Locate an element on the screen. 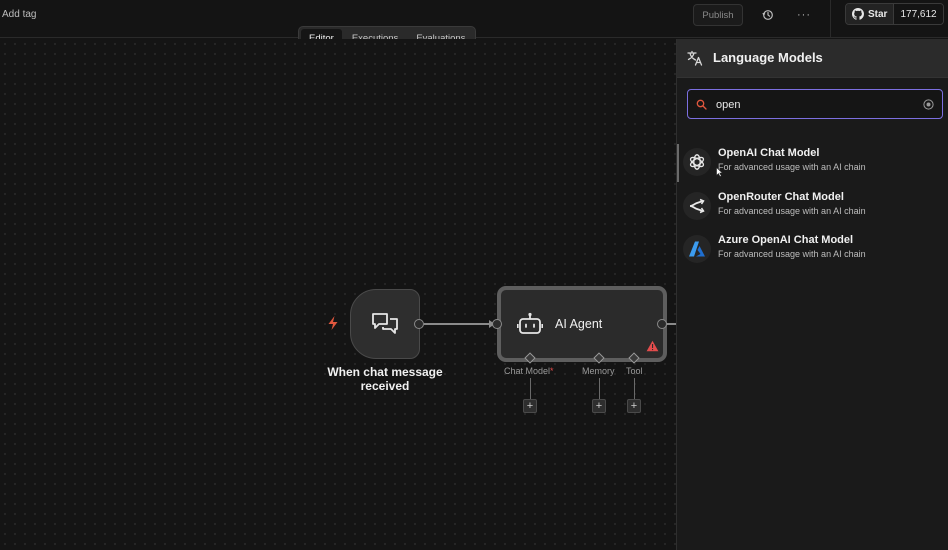 The width and height of the screenshot is (948, 550). connection-line is located at coordinates (457, 324).